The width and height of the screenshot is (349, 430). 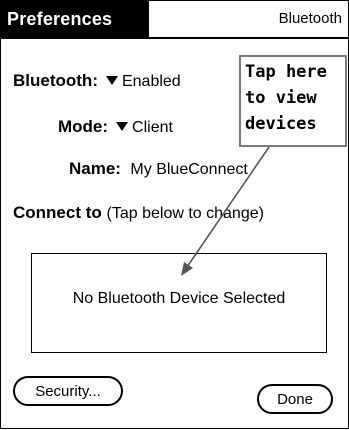 I want to click on callout-arrow-icon, so click(x=225, y=211).